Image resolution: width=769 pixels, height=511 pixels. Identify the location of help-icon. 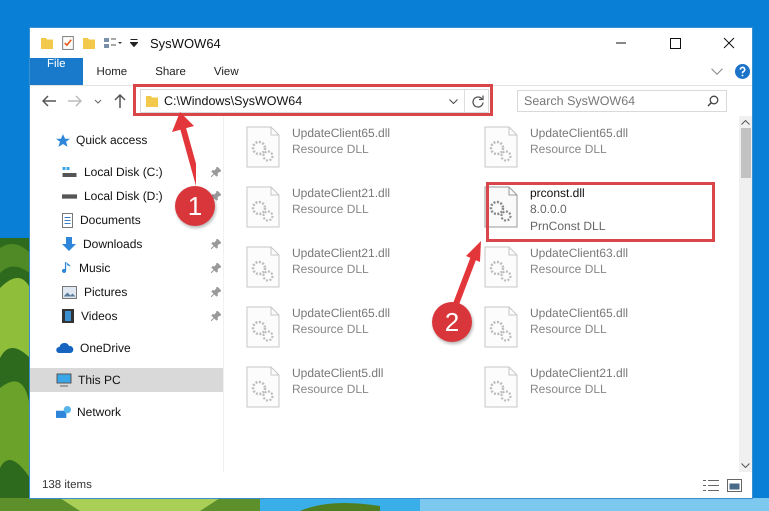
(742, 71).